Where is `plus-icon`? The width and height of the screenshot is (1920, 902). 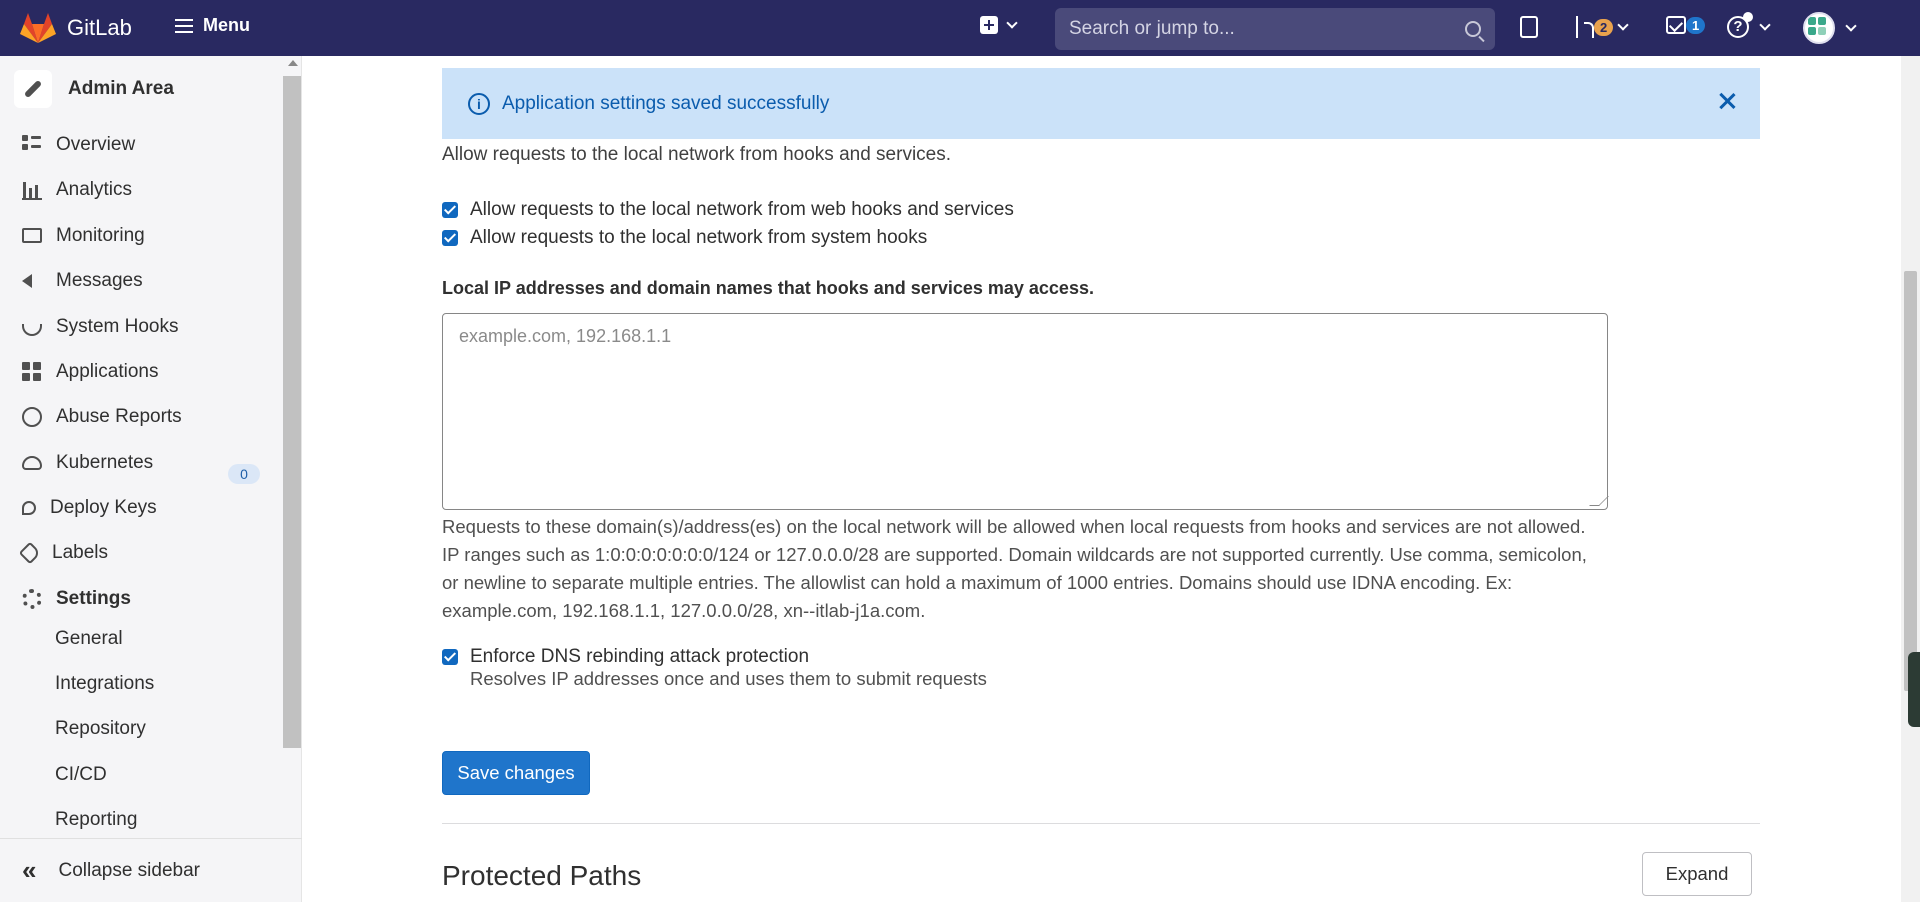
plus-icon is located at coordinates (989, 25).